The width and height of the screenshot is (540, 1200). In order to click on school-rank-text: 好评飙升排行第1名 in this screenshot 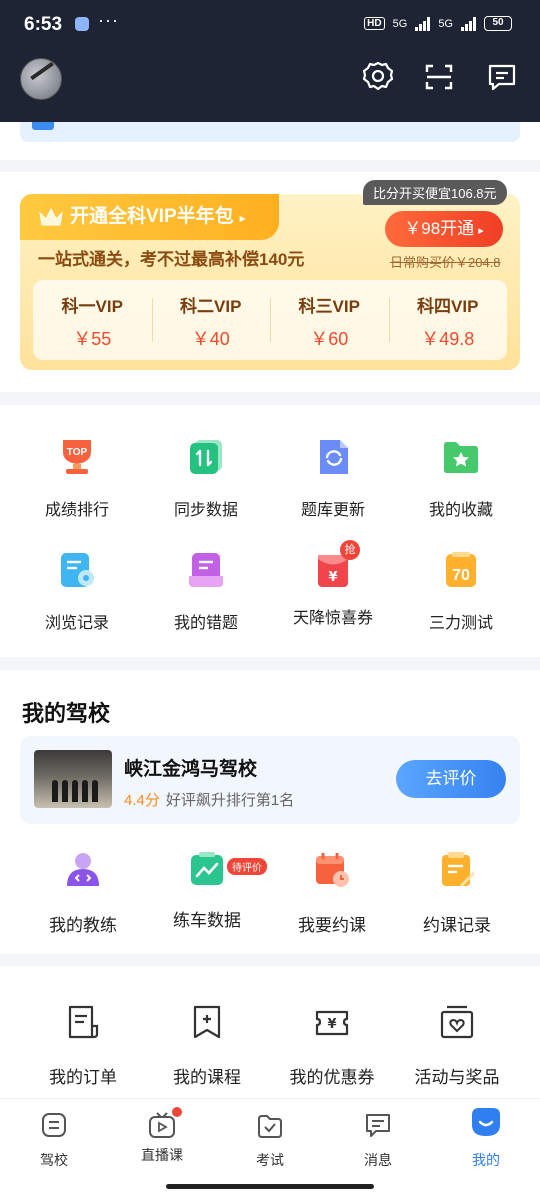, I will do `click(230, 800)`.